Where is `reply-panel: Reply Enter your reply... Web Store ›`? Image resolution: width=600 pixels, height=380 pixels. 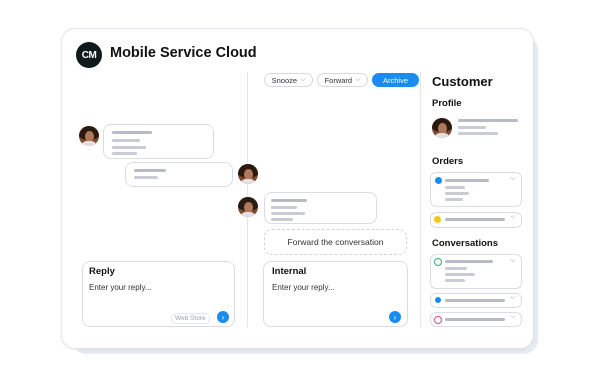 reply-panel: Reply Enter your reply... Web Store › is located at coordinates (158, 294).